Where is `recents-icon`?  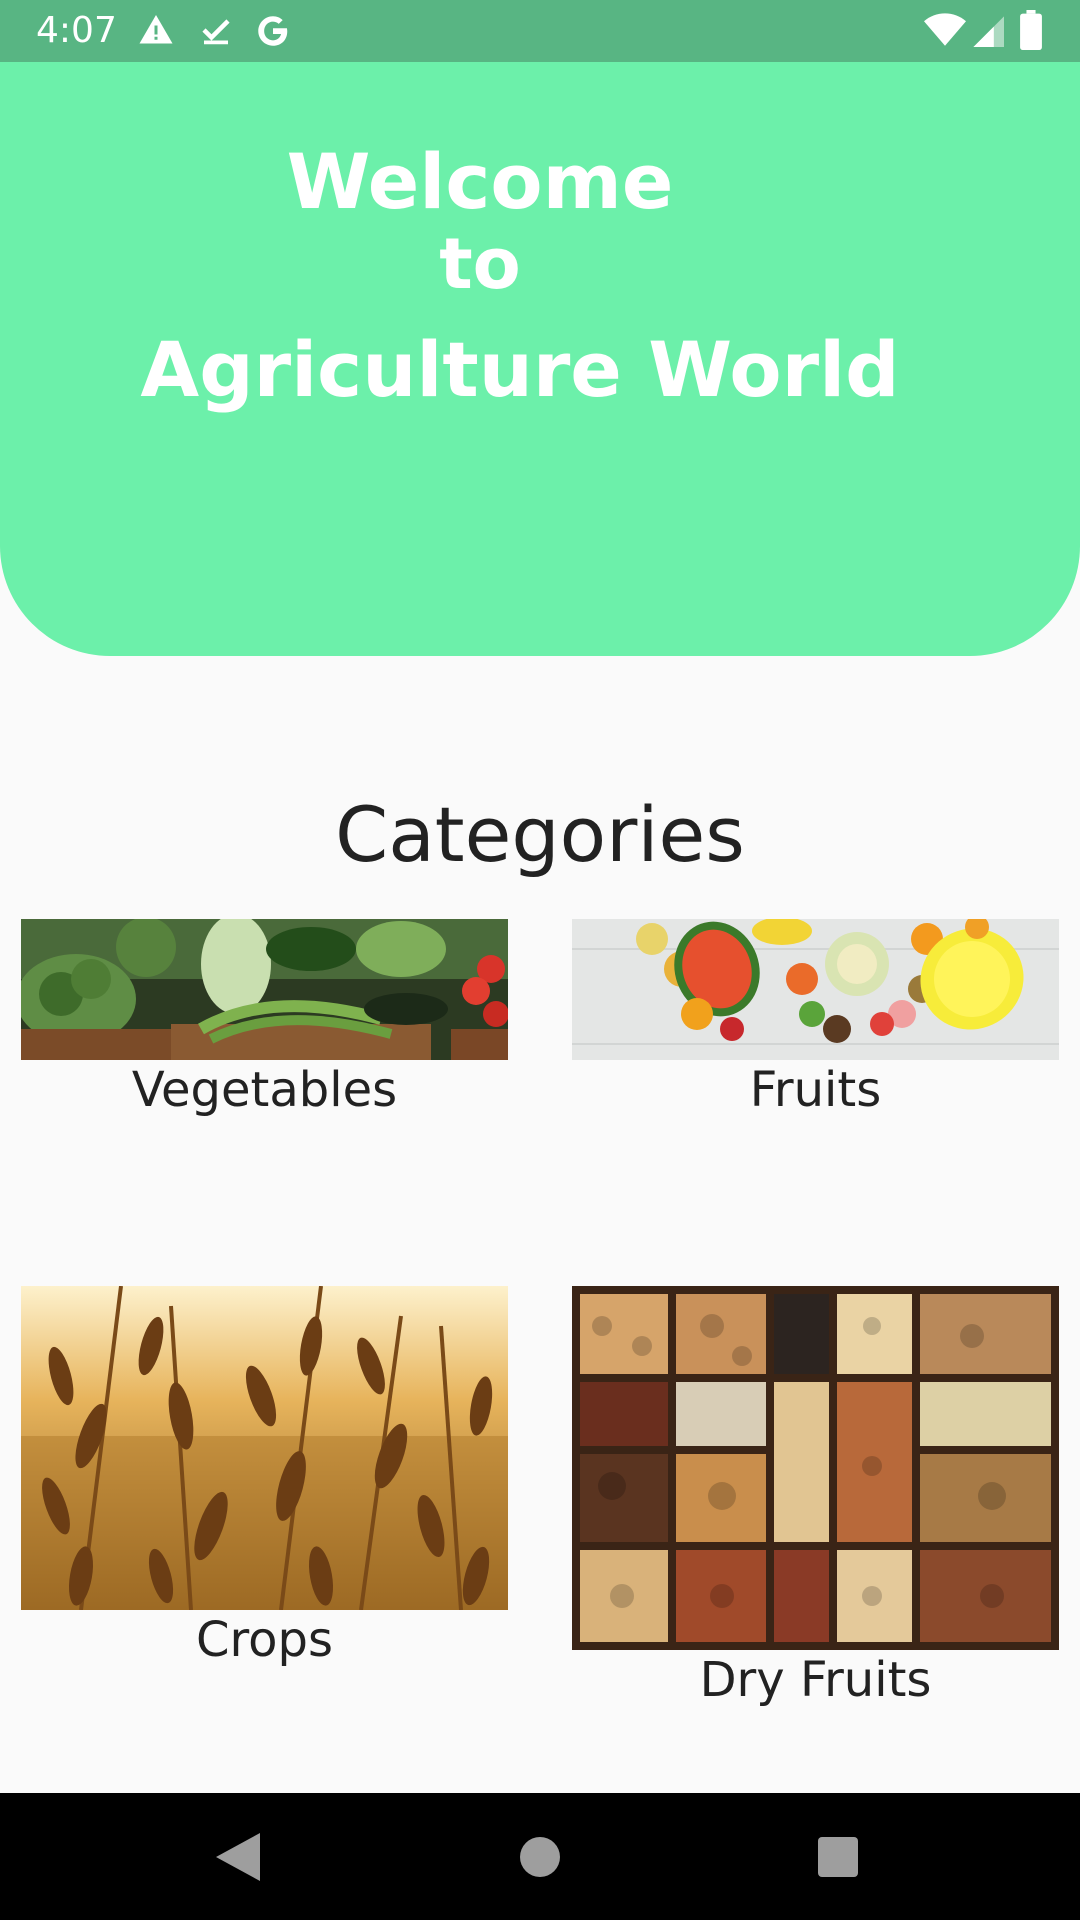 recents-icon is located at coordinates (838, 1857).